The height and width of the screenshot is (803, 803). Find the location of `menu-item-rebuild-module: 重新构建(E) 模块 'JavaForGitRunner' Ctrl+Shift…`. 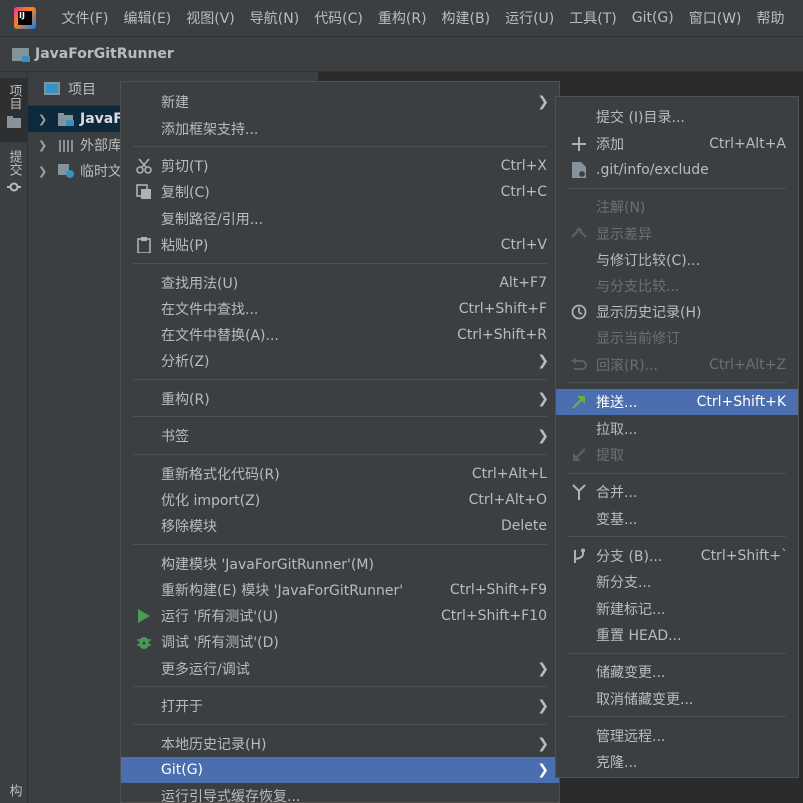

menu-item-rebuild-module: 重新构建(E) 模块 'JavaForGitRunner' Ctrl+Shift… is located at coordinates (340, 590).